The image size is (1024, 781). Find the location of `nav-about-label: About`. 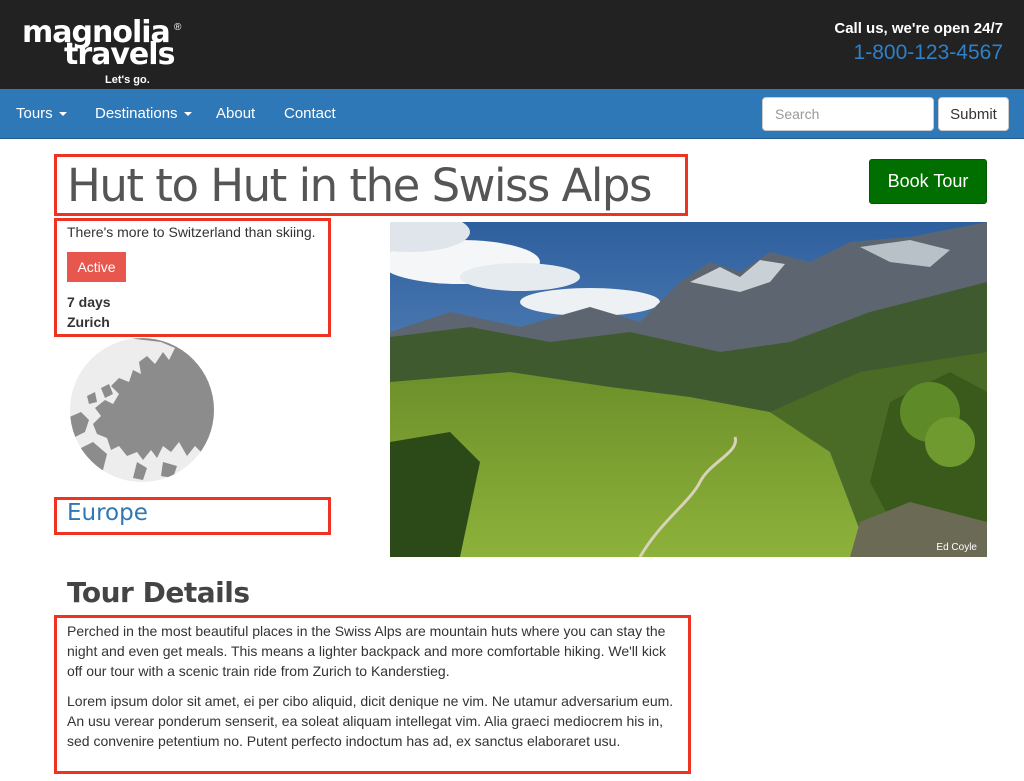

nav-about-label: About is located at coordinates (236, 113).